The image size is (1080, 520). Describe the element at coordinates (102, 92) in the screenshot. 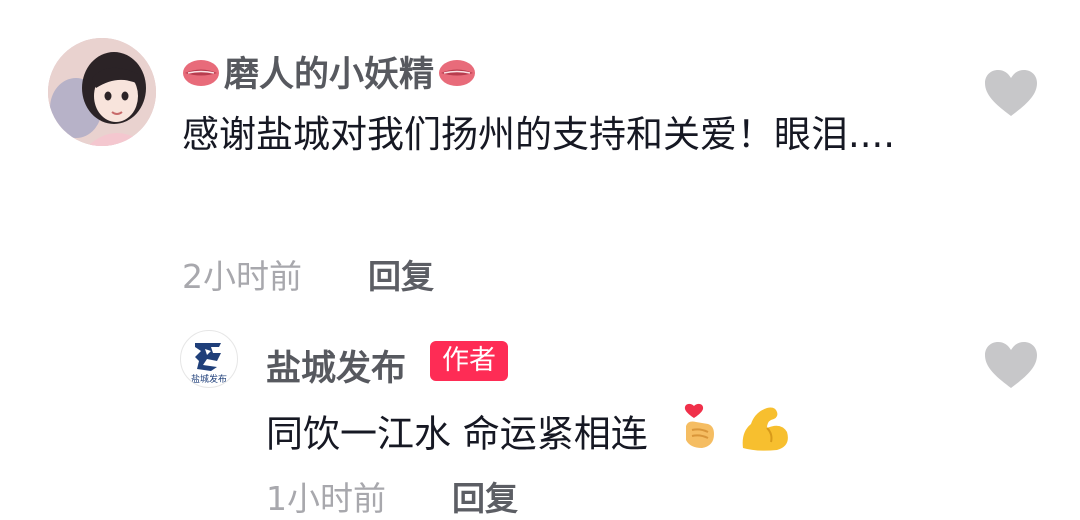

I see `user-avatar` at that location.